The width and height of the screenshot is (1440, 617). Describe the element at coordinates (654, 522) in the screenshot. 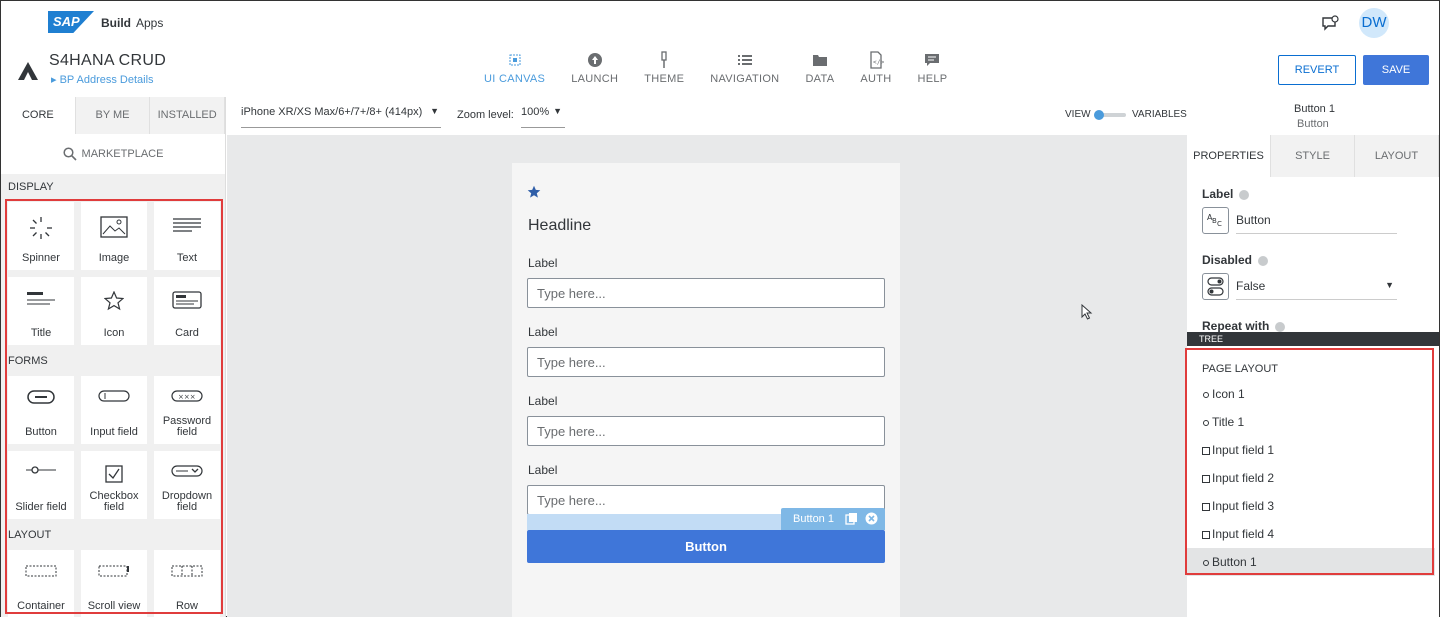

I see `selection-highlight` at that location.